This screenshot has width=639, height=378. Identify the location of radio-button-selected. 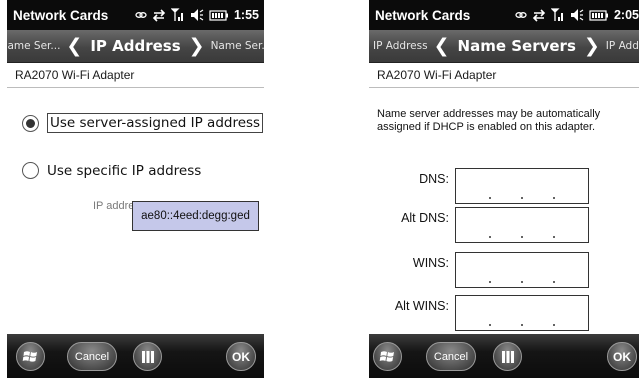
(30, 123).